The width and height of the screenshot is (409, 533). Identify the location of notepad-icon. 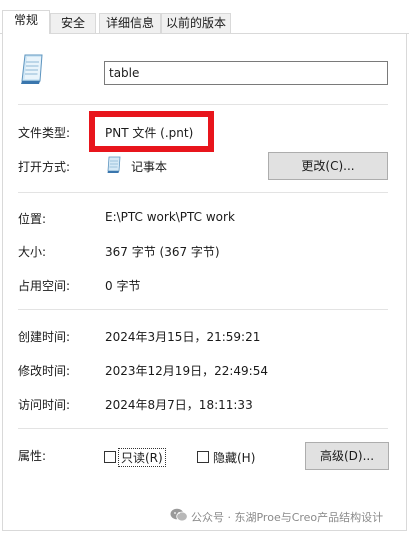
(114, 165).